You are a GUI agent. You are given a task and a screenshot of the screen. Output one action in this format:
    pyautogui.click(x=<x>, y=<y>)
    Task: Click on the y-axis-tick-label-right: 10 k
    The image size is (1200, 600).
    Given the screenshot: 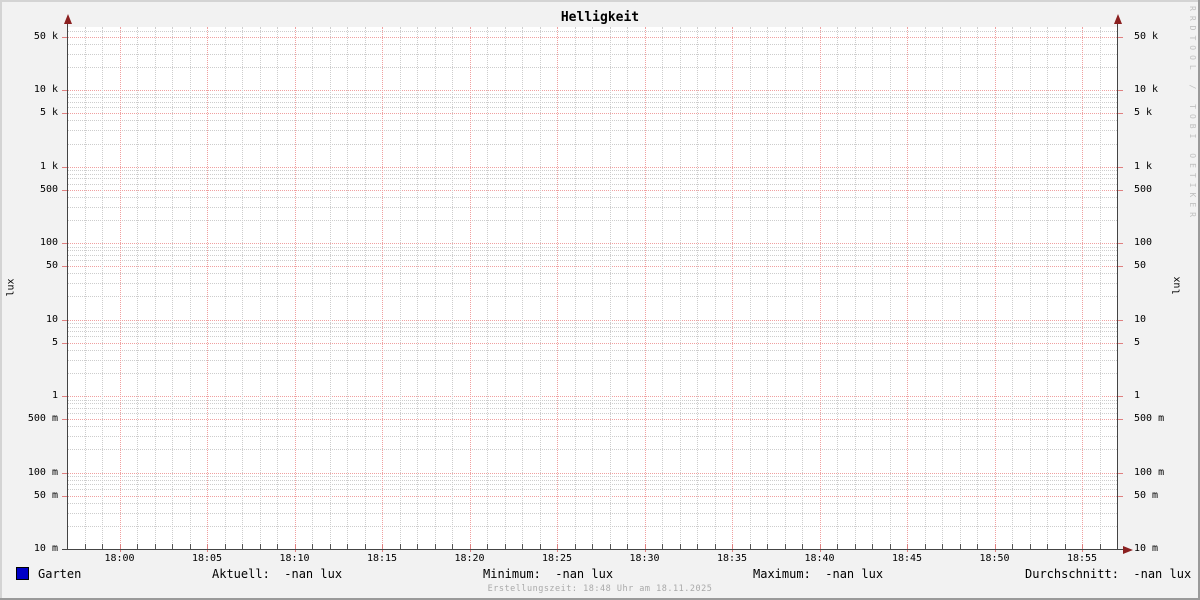 What is the action you would take?
    pyautogui.click(x=1146, y=90)
    